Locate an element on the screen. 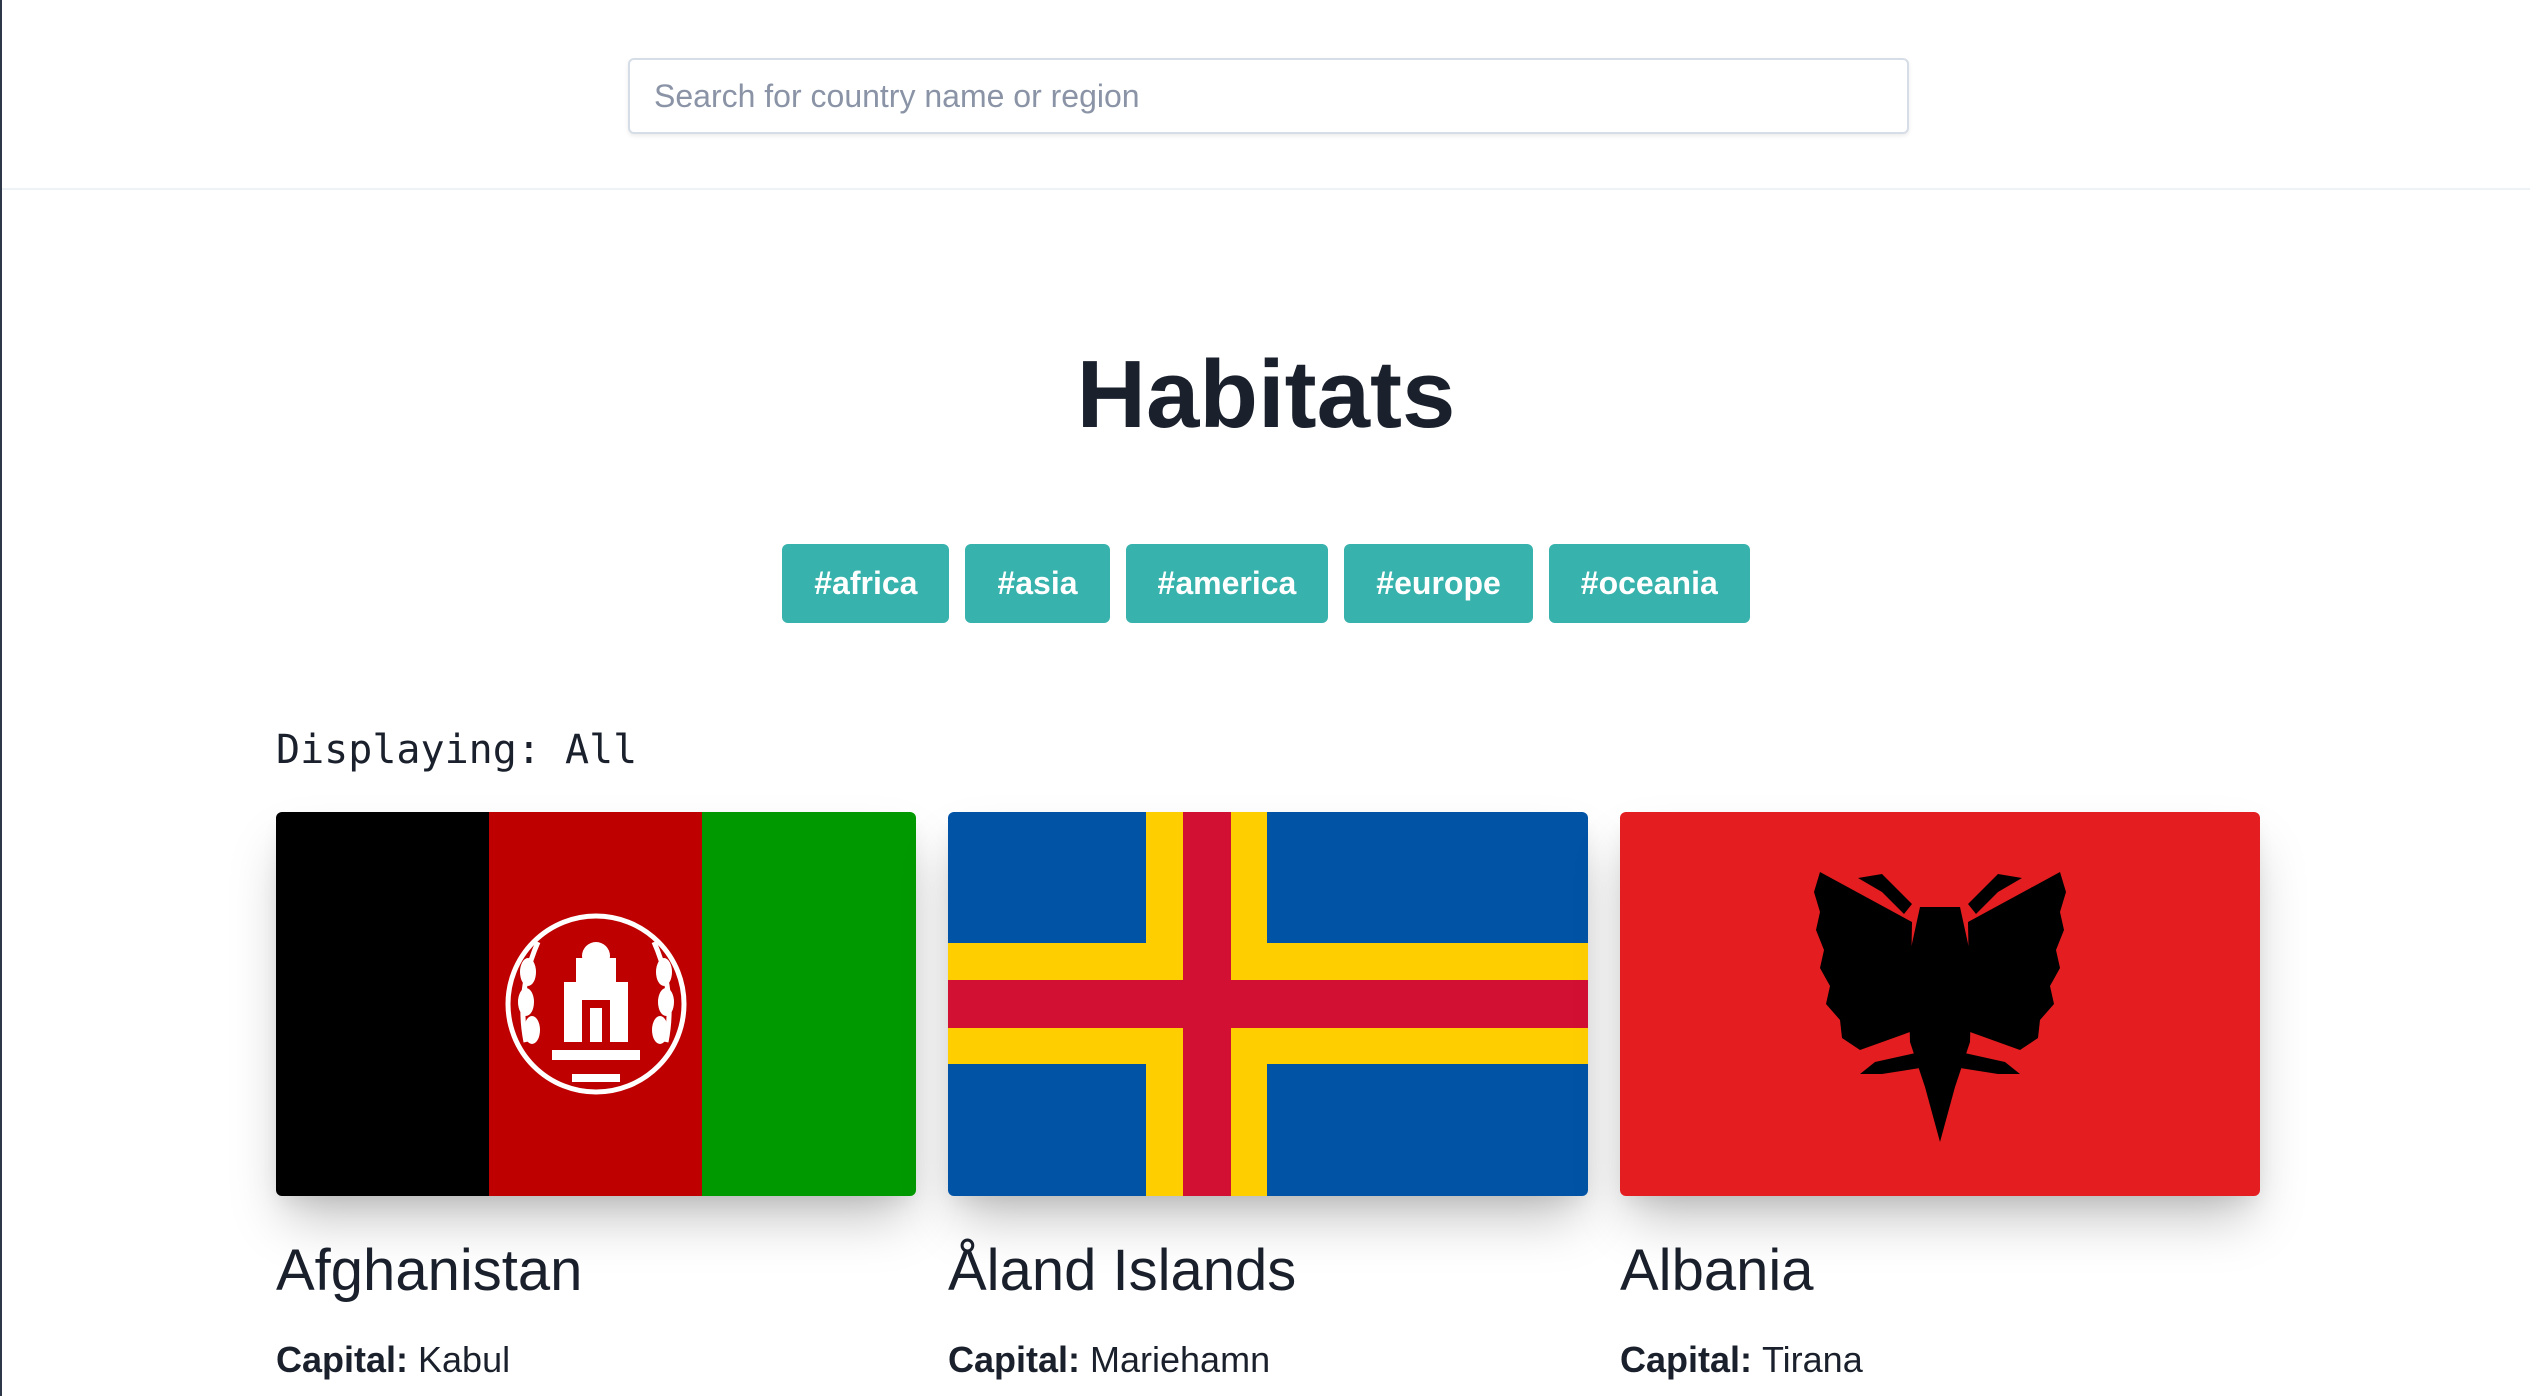 The width and height of the screenshot is (2530, 1396). albania-flag-icon is located at coordinates (1940, 1004).